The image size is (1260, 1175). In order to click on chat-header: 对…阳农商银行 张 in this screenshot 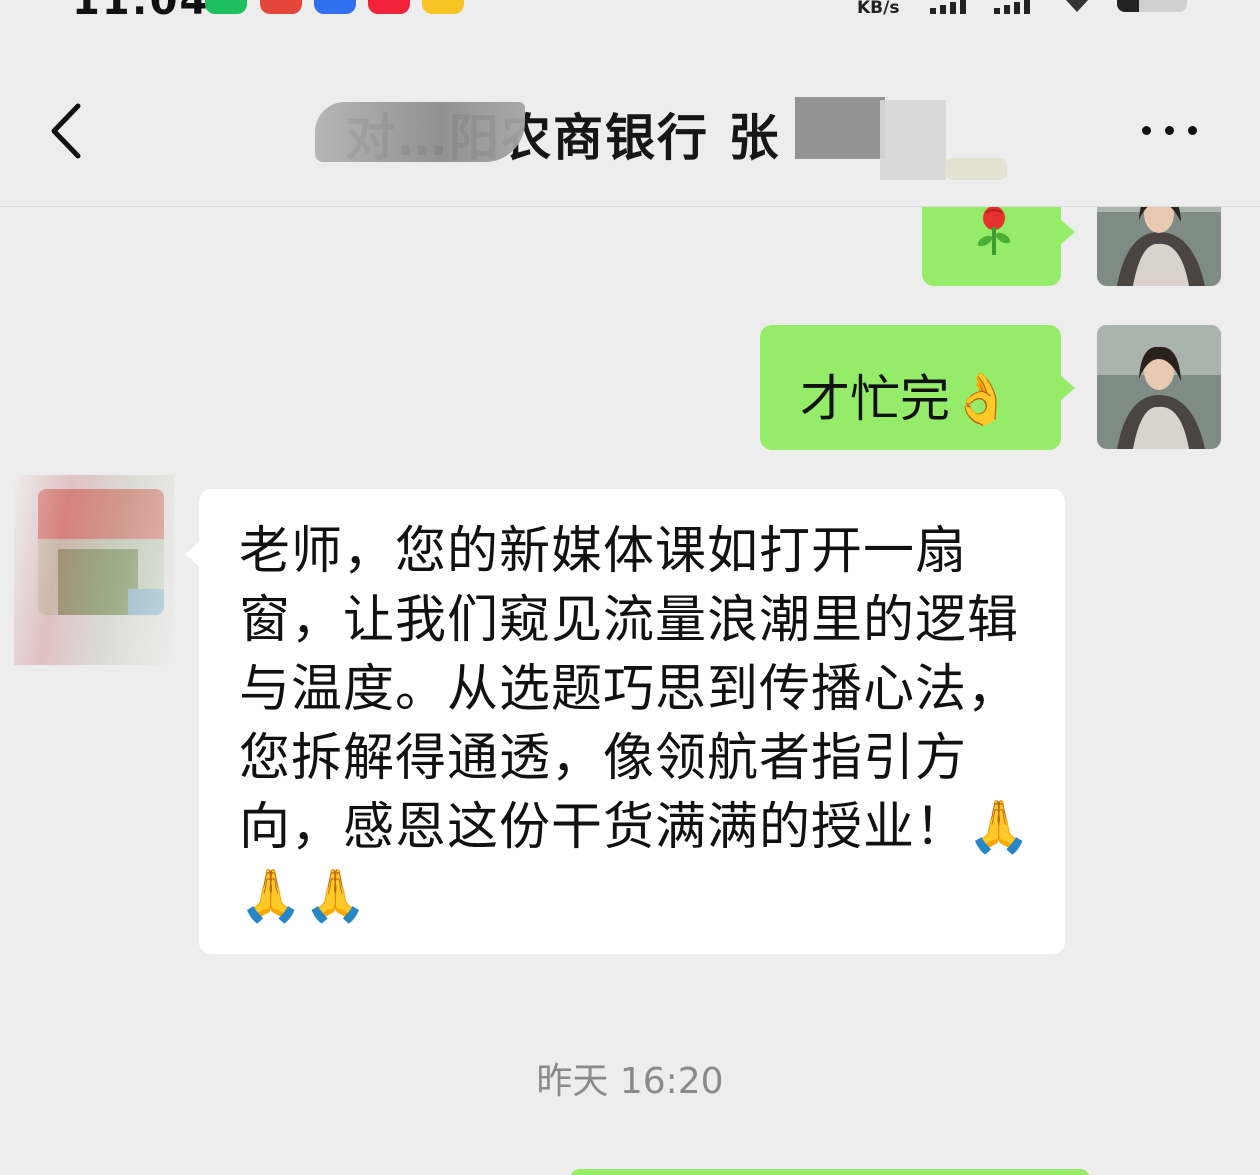, I will do `click(630, 134)`.